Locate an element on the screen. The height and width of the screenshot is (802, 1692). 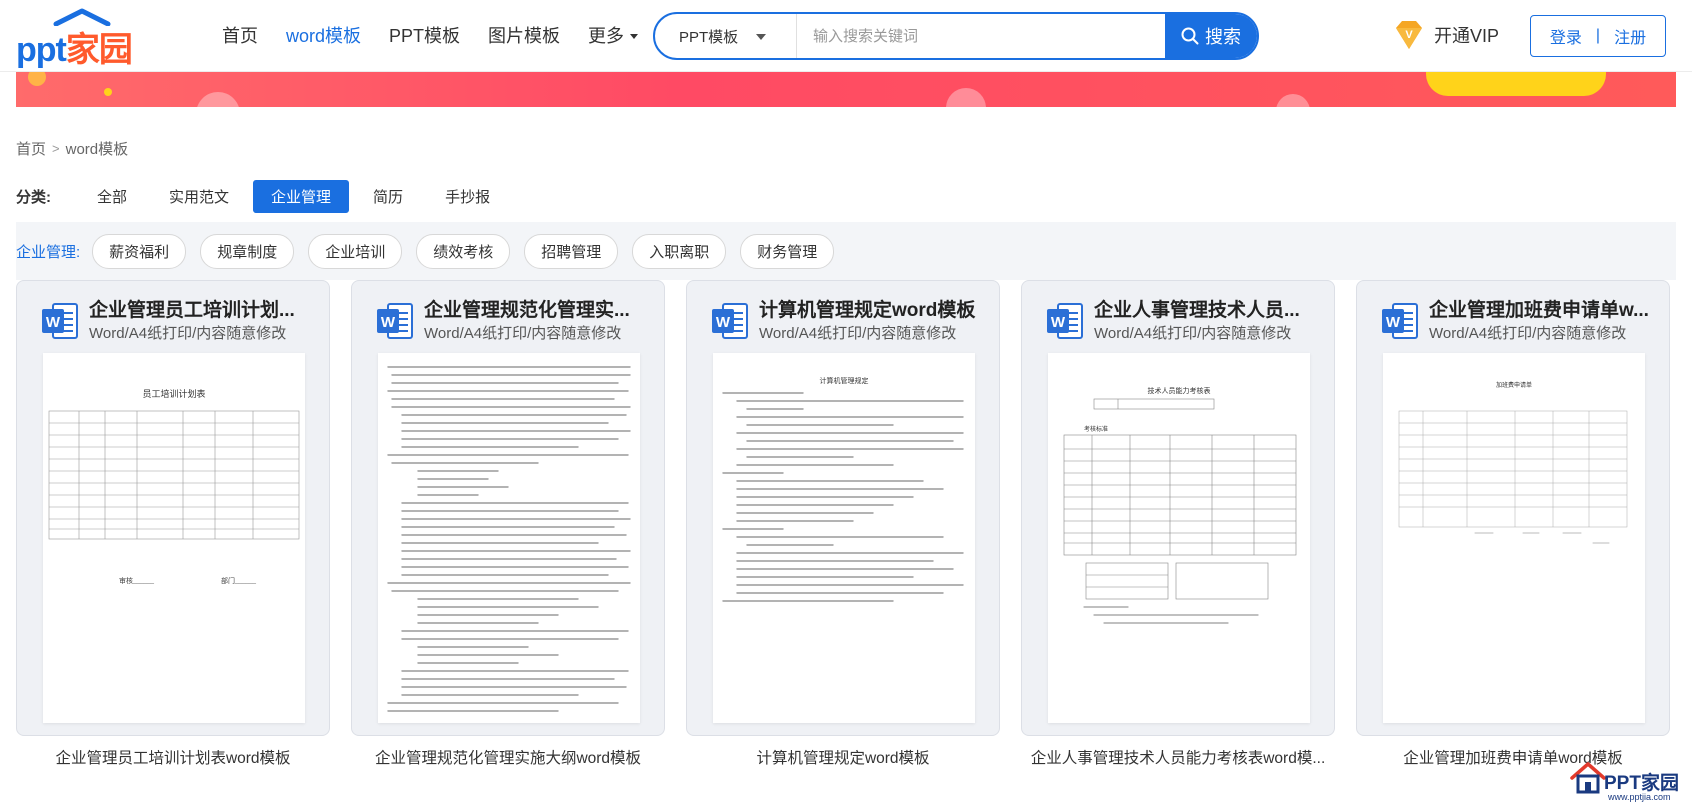
card-header: W 企业管理规范化管理实... Word/A4纸打印/内容随意修改 is located at coordinates (516, 320).